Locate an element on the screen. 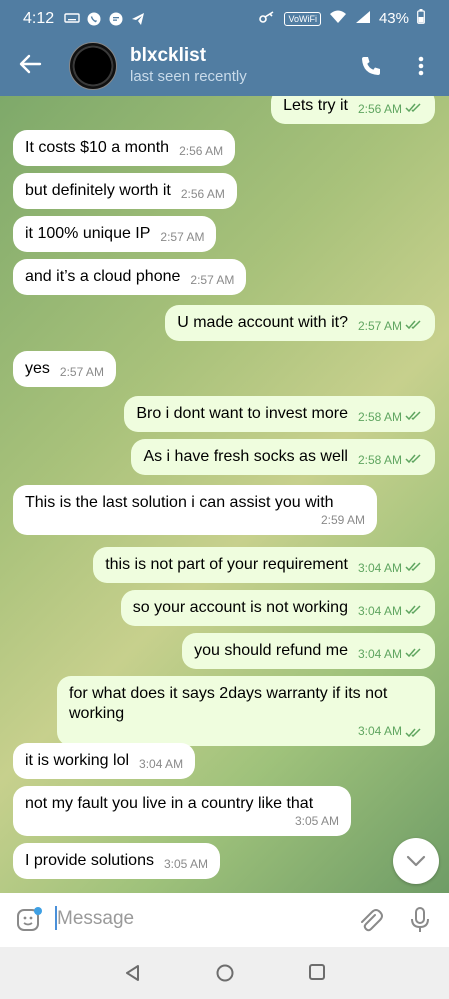  emoji-sticker-icon is located at coordinates (29, 920).